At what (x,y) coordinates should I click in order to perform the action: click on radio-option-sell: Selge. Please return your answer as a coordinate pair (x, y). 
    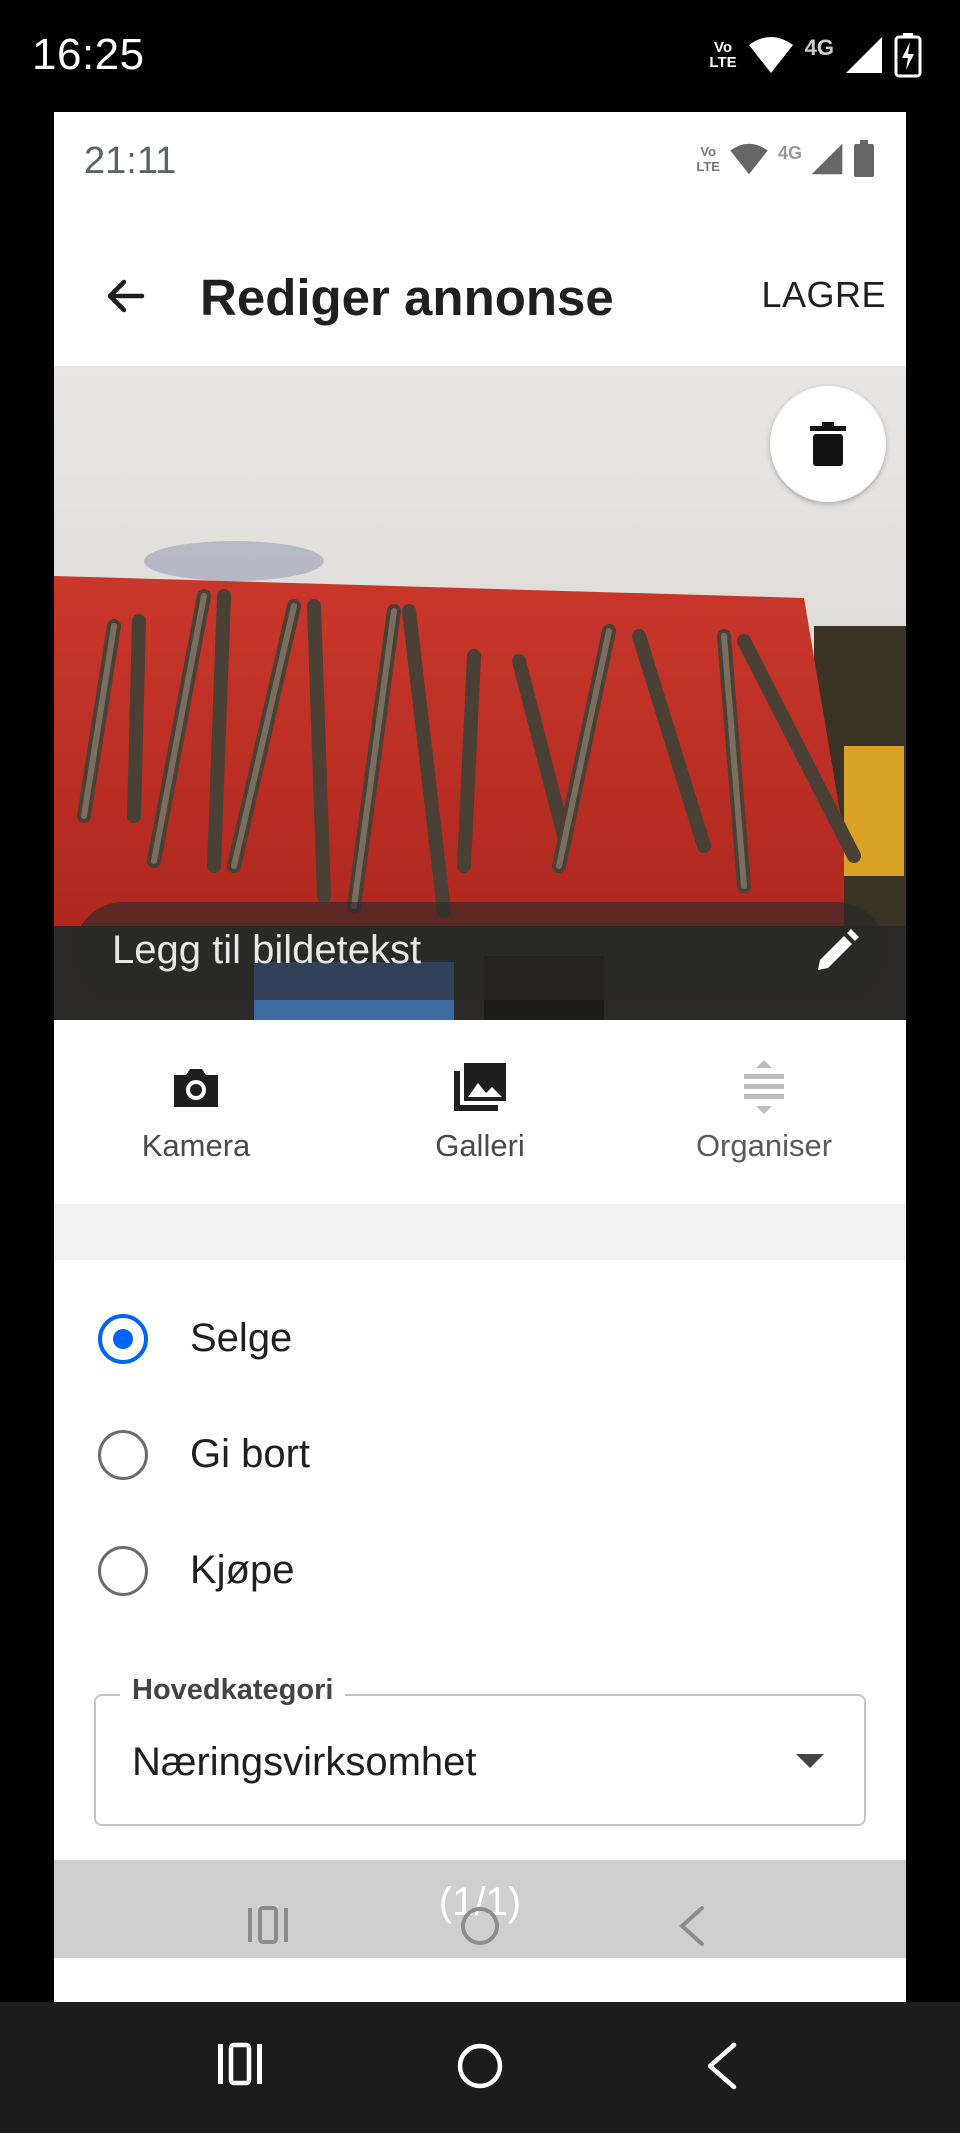
    Looking at the image, I should click on (480, 1340).